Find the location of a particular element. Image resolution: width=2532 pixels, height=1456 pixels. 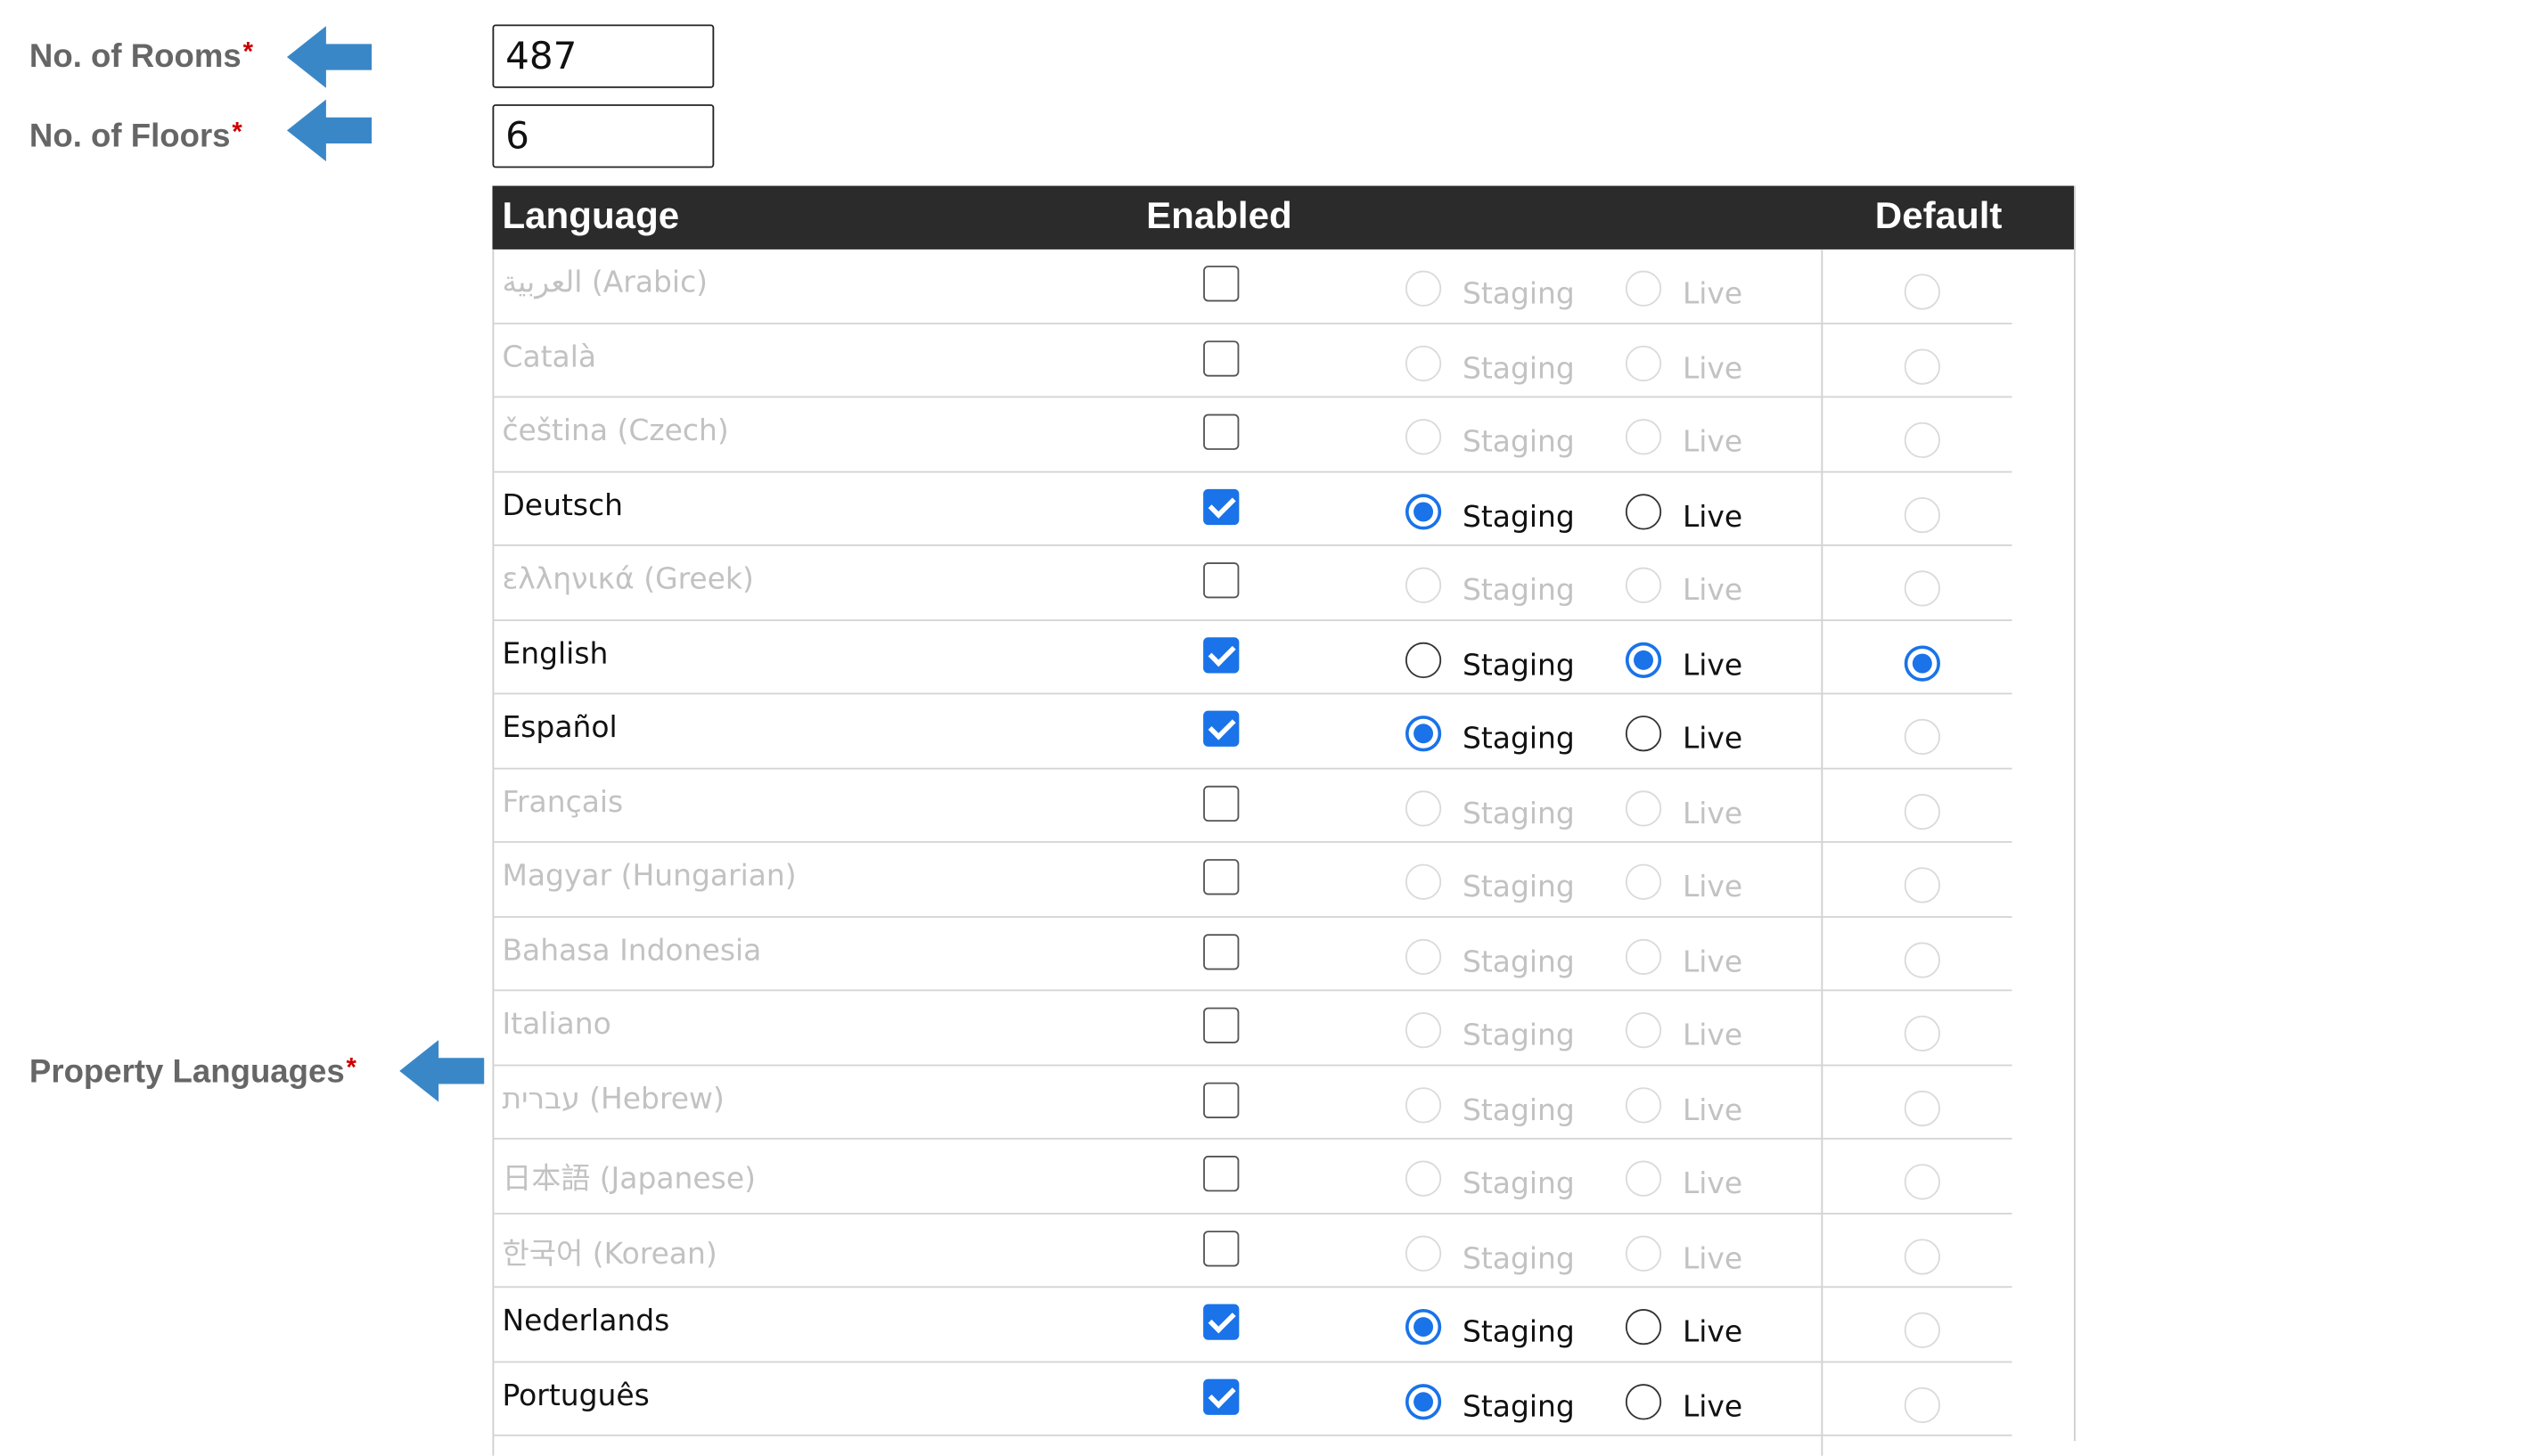

language-name: Nederlands is located at coordinates (586, 1321).